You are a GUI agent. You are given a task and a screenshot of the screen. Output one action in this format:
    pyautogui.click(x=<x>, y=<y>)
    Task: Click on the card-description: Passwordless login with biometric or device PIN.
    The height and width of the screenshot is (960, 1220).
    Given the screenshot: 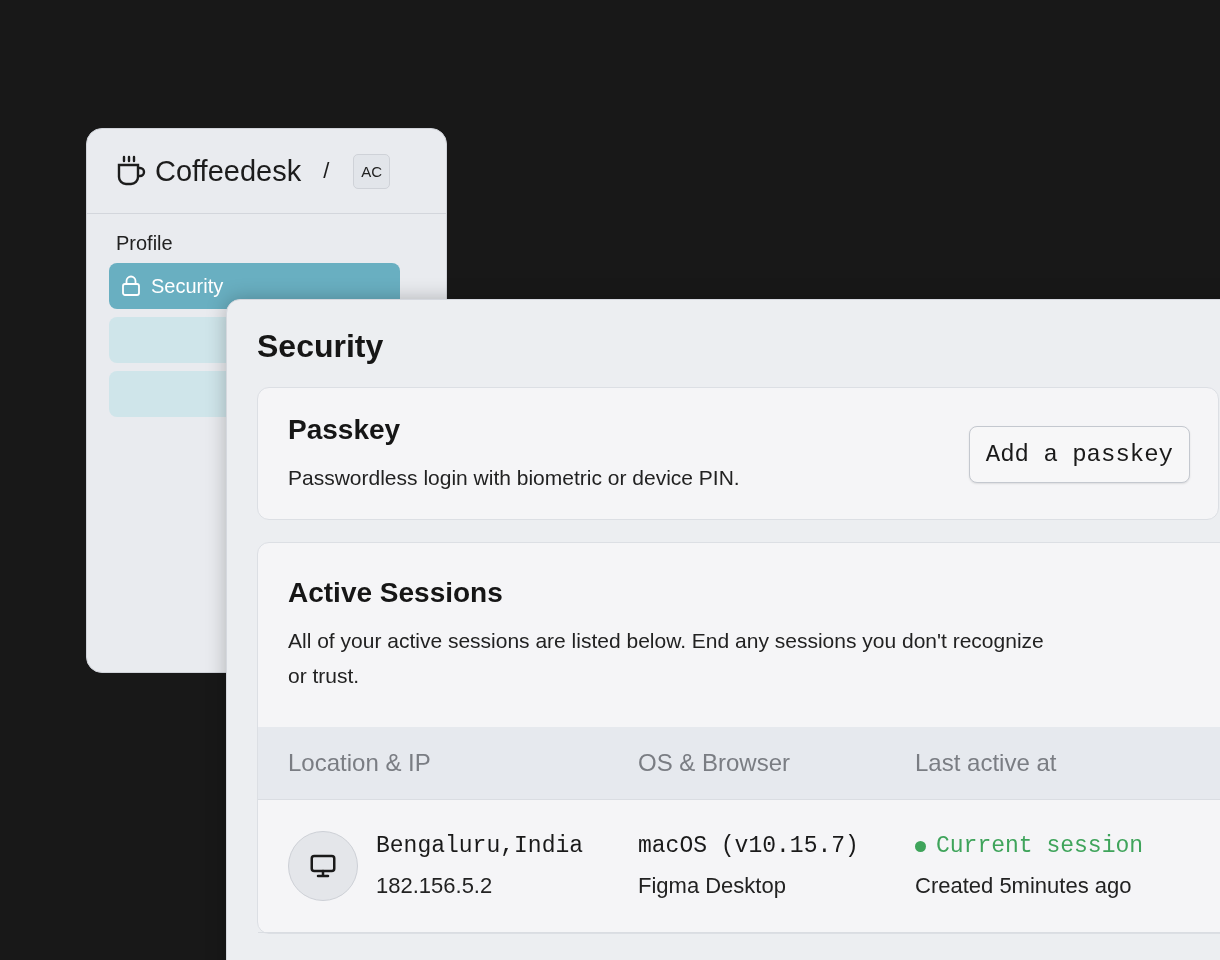 What is the action you would take?
    pyautogui.click(x=514, y=478)
    